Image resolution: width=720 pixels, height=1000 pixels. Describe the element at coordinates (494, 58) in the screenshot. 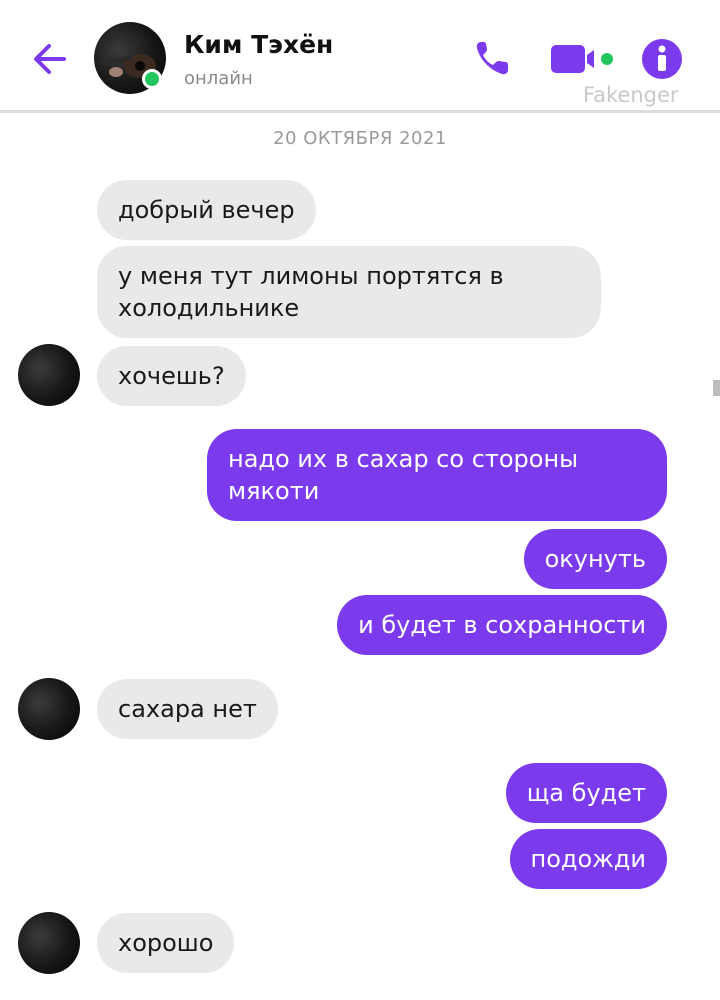

I see `phone-icon` at that location.